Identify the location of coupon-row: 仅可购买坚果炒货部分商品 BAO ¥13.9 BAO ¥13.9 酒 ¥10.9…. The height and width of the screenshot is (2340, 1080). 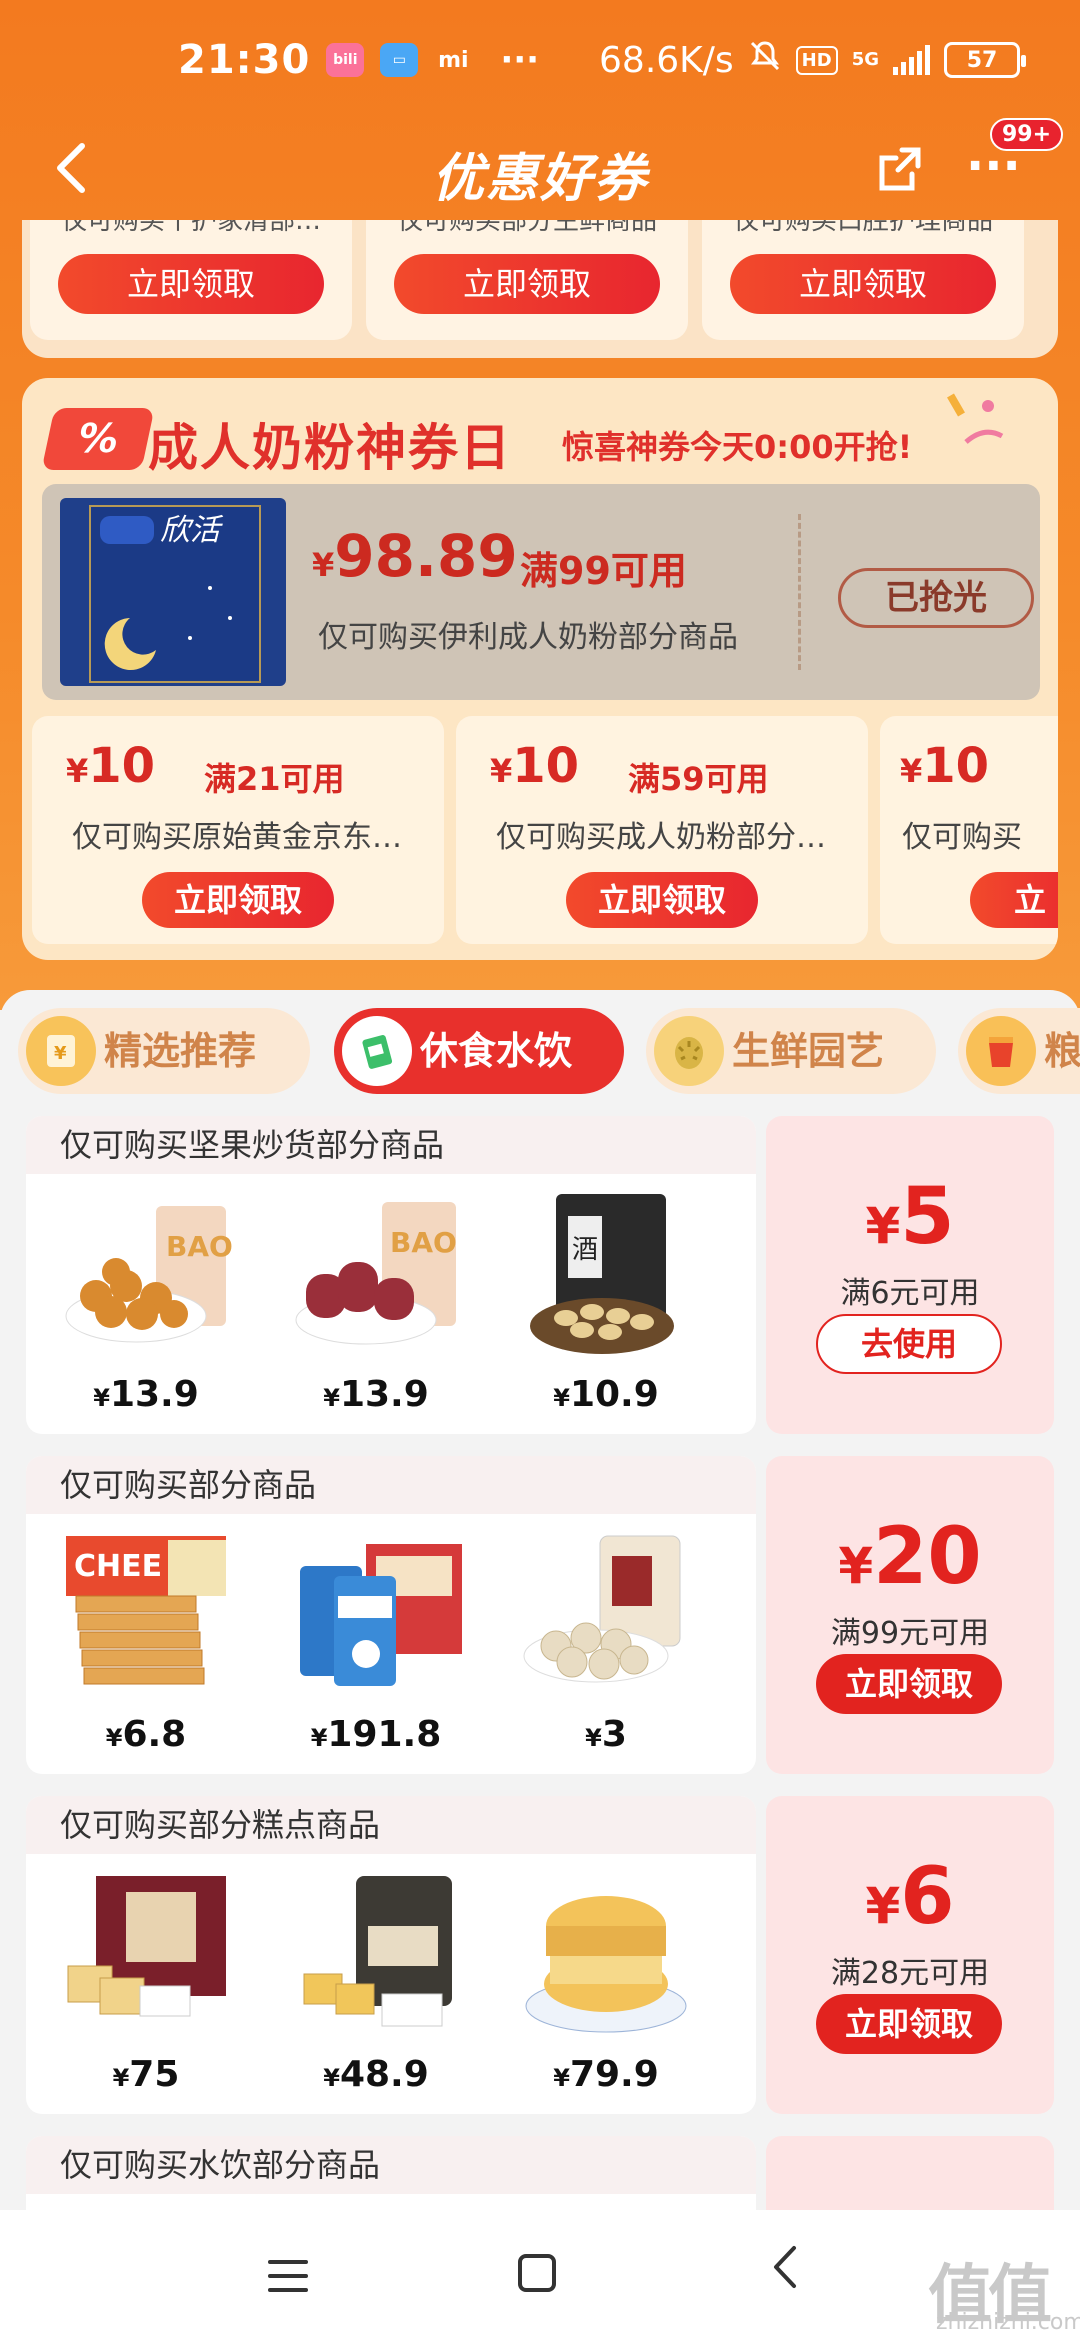
(540, 1275).